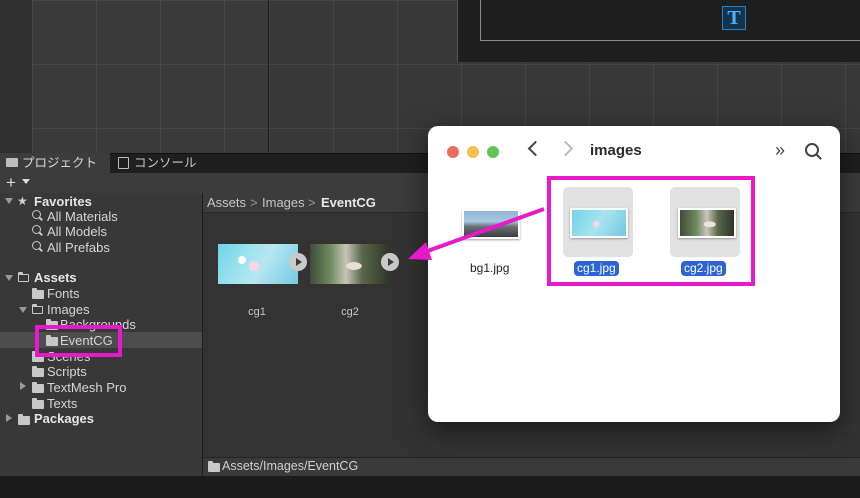  Describe the element at coordinates (16, 76) in the screenshot. I see `scene-left-panel` at that location.